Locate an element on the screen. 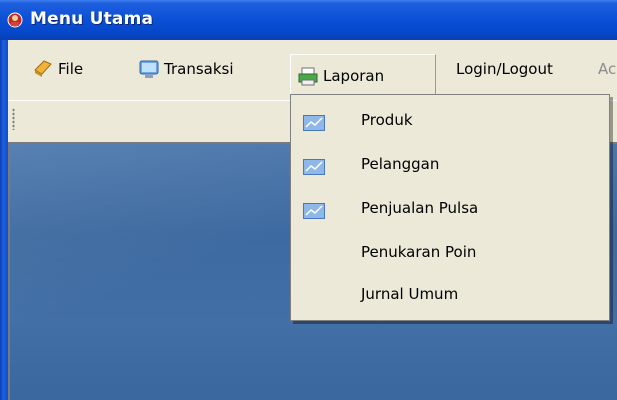  menu-item-penjualan-pulsa: Penjualan Pulsa is located at coordinates (450, 209).